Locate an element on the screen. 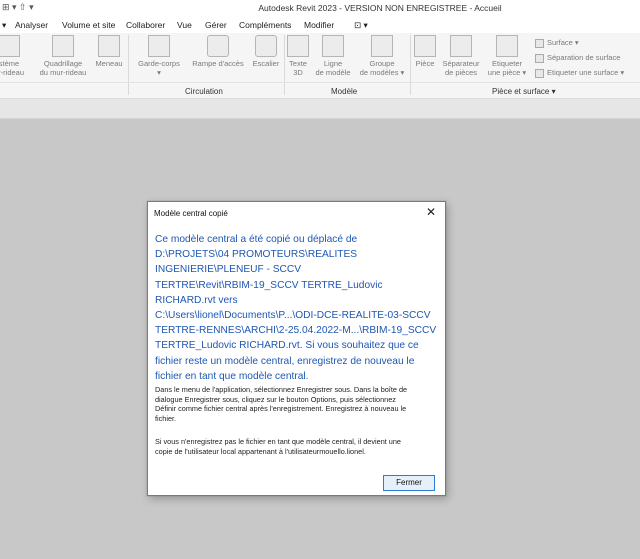 The image size is (640, 559). tab-modifier: Modifier is located at coordinates (319, 25).